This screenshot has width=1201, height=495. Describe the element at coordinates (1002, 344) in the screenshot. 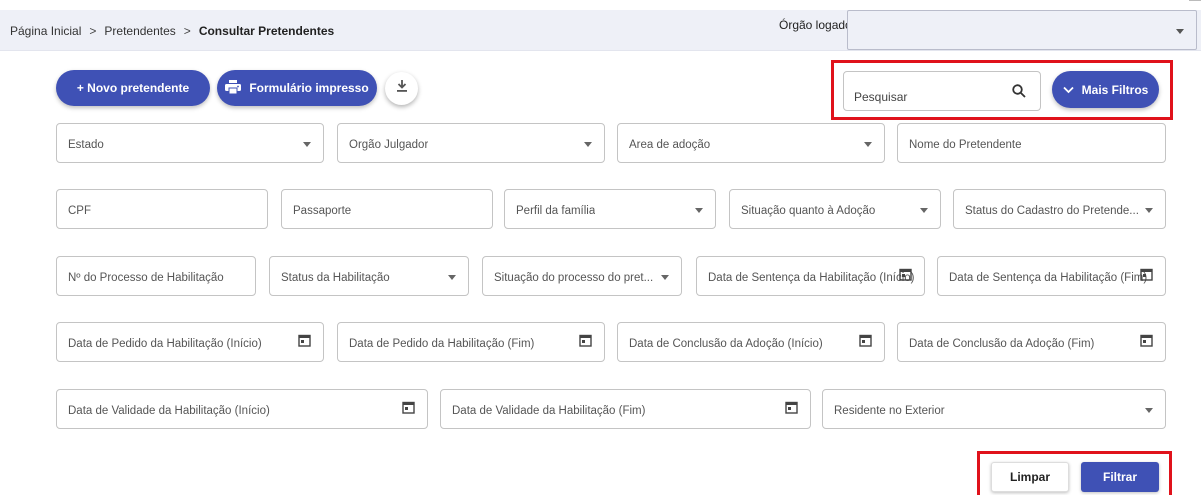

I see `field-label: Data de Conclusão da Adoção (Fim)` at that location.